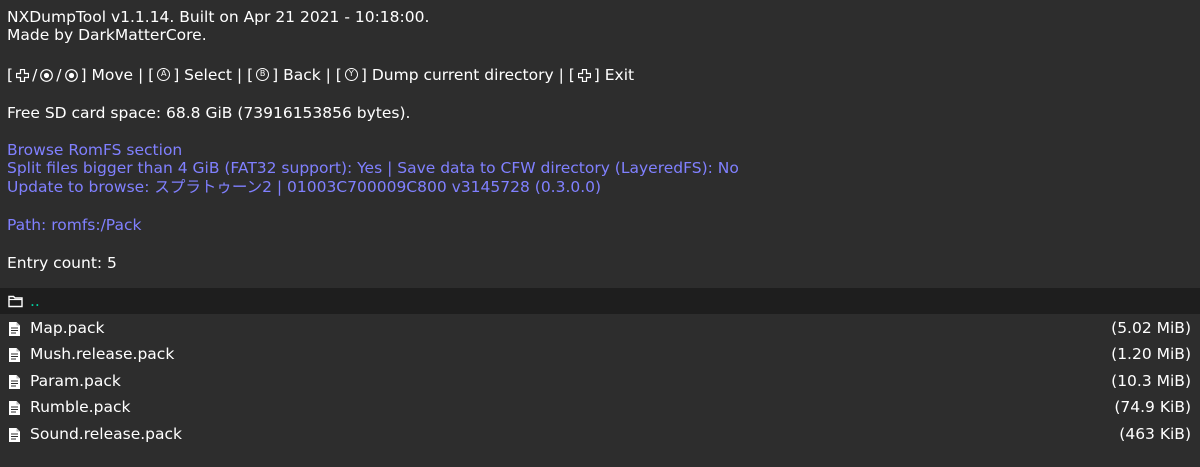 The width and height of the screenshot is (1200, 467). Describe the element at coordinates (1151, 381) in the screenshot. I see `file-size: (10.3 MiB)` at that location.